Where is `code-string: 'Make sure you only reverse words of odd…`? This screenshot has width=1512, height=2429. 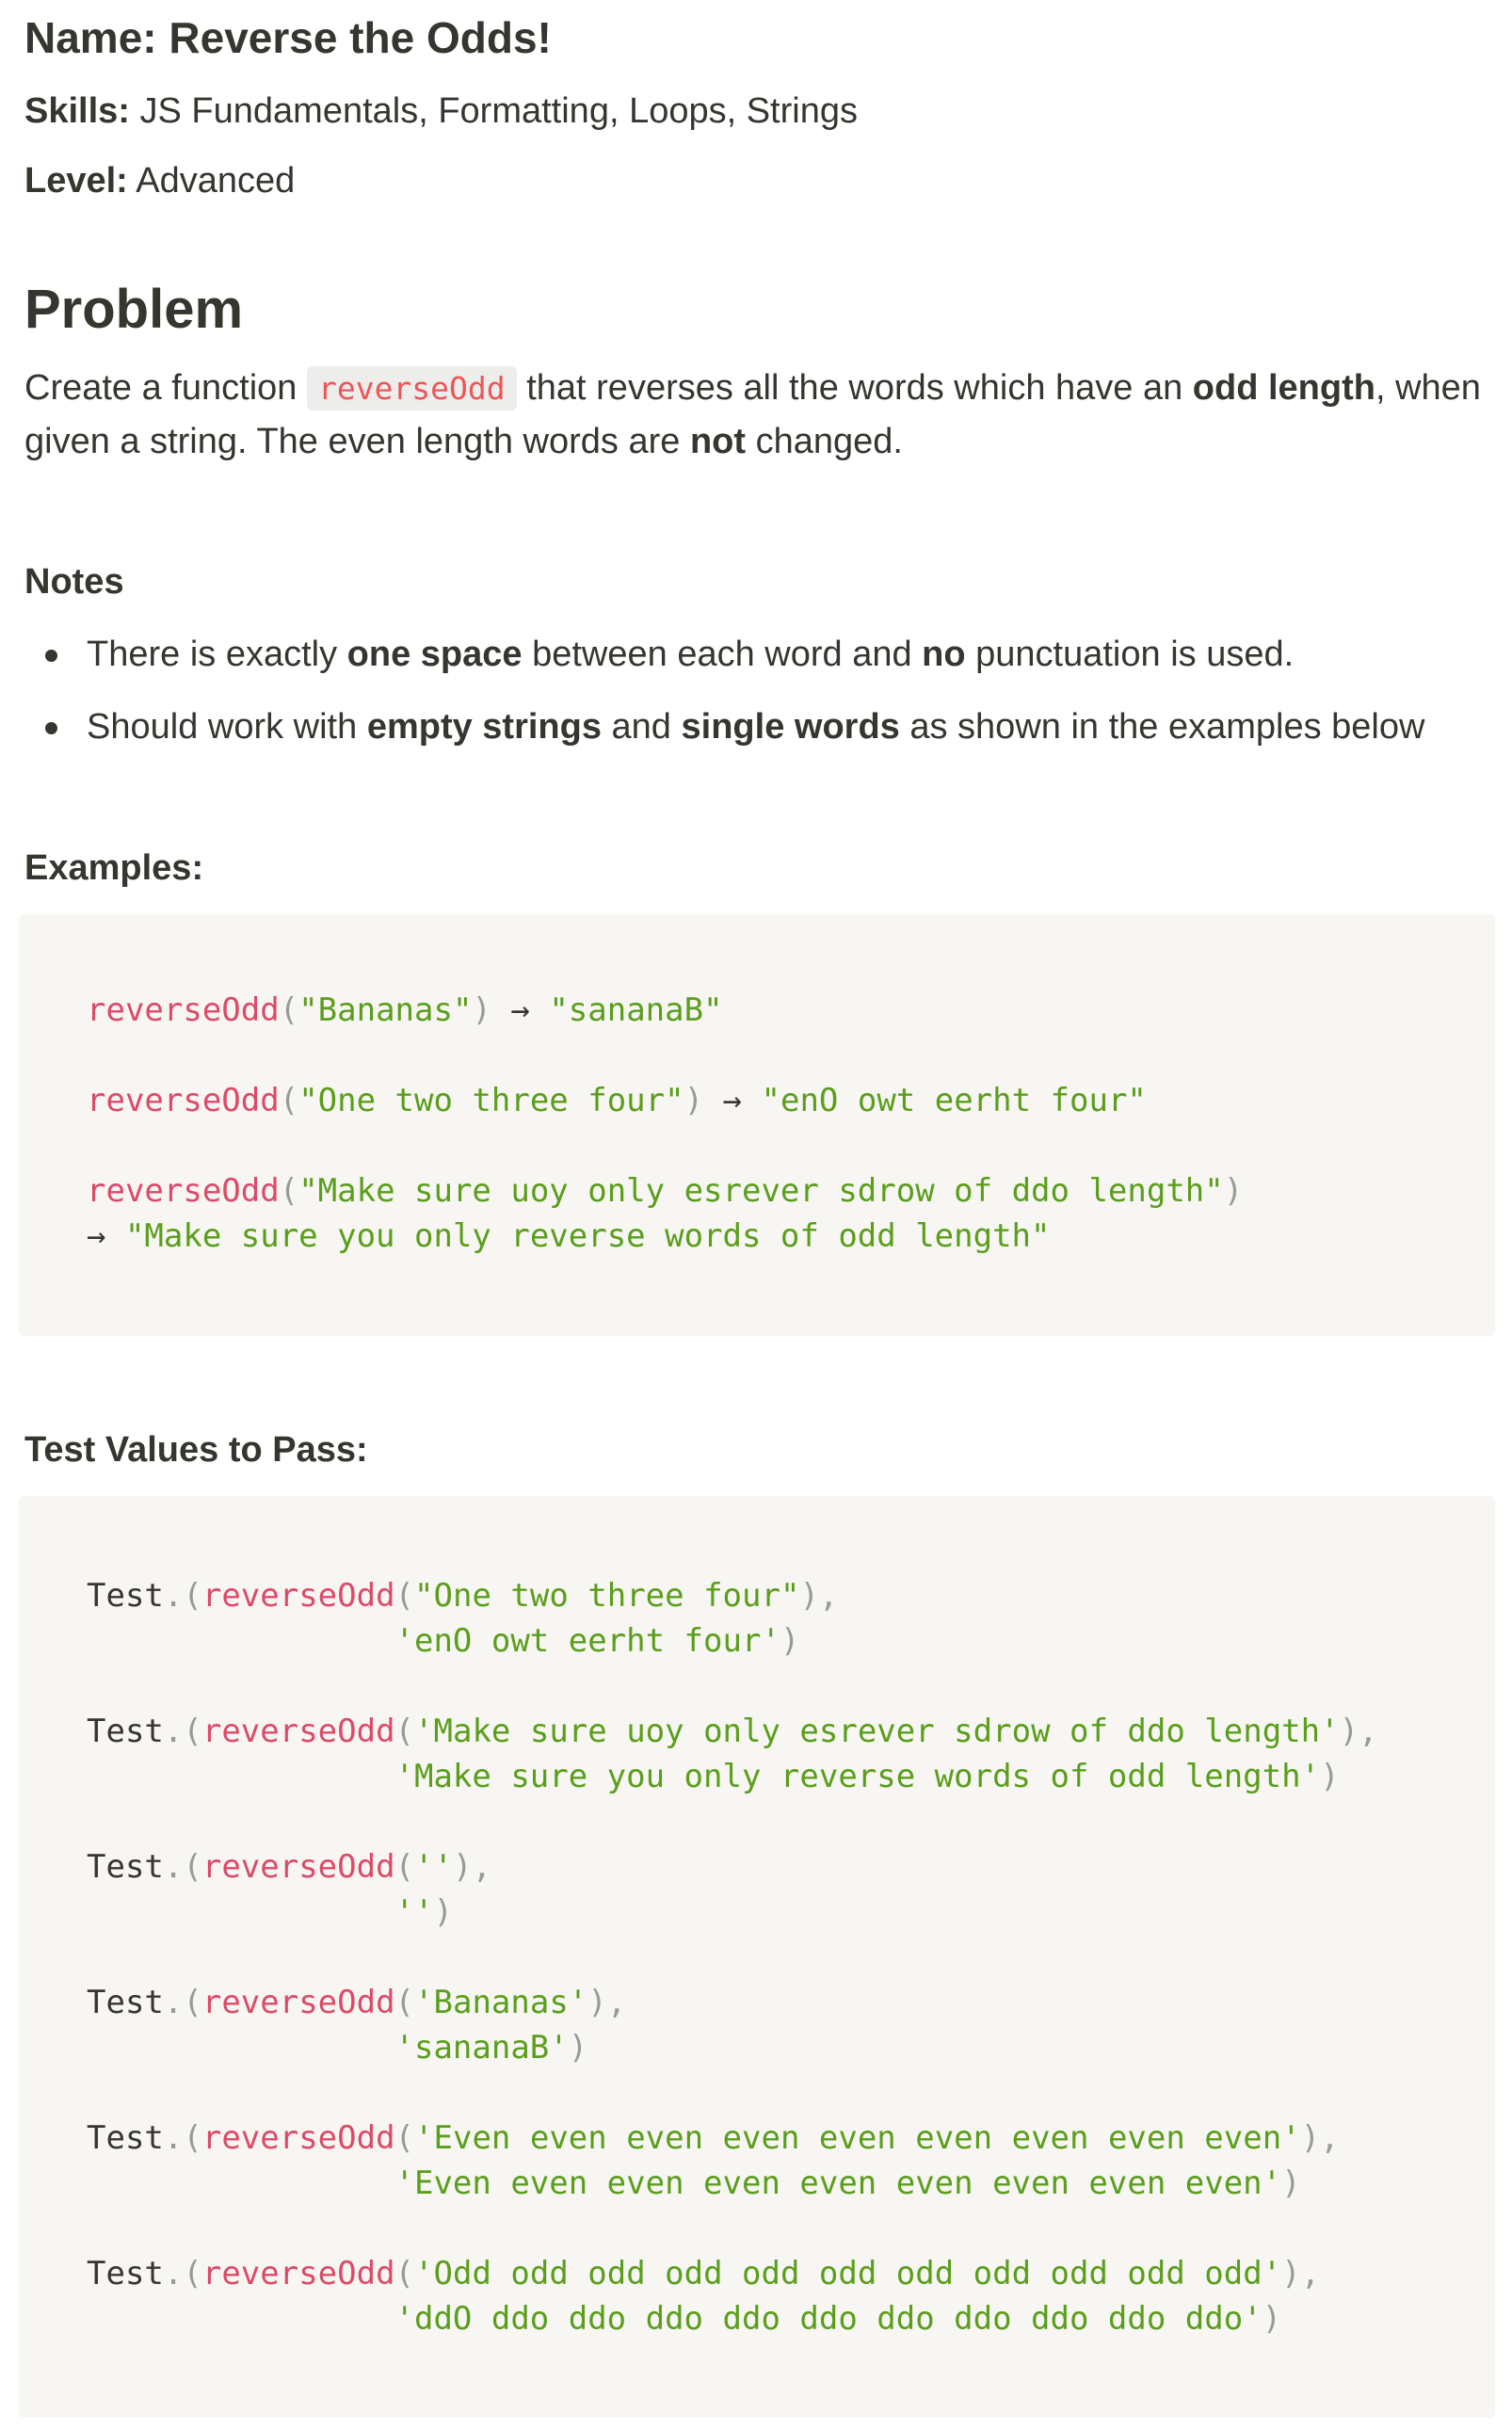
code-string: 'Make sure you only reverse words of odd… is located at coordinates (857, 1777).